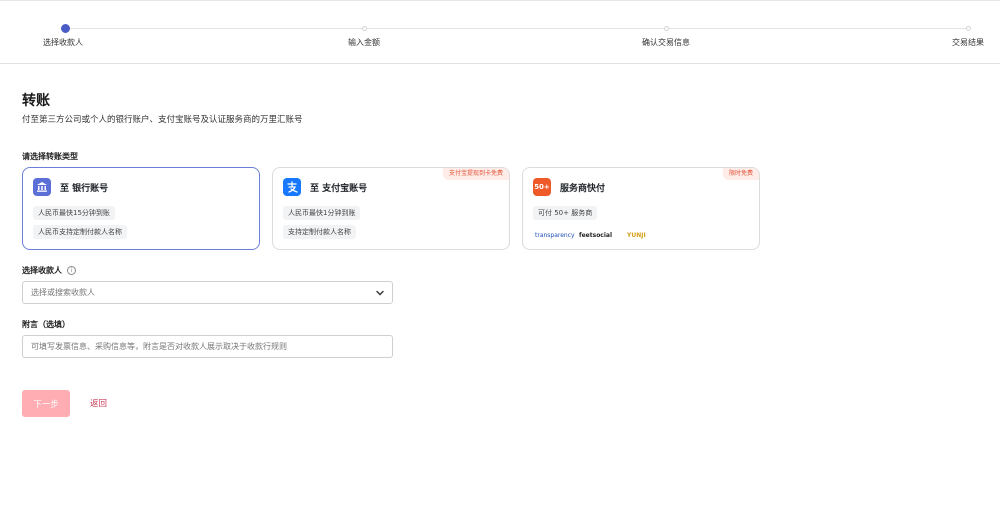 Image resolution: width=1000 pixels, height=526 pixels. I want to click on service-provider-option-title: 服务商快付, so click(583, 189).